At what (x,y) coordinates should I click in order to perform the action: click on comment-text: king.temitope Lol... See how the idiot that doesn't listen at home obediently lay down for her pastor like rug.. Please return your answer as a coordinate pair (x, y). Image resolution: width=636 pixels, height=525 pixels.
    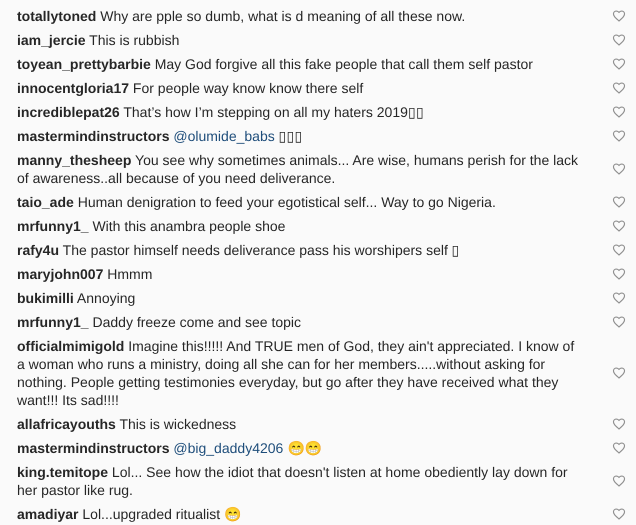
    Looking at the image, I should click on (293, 481).